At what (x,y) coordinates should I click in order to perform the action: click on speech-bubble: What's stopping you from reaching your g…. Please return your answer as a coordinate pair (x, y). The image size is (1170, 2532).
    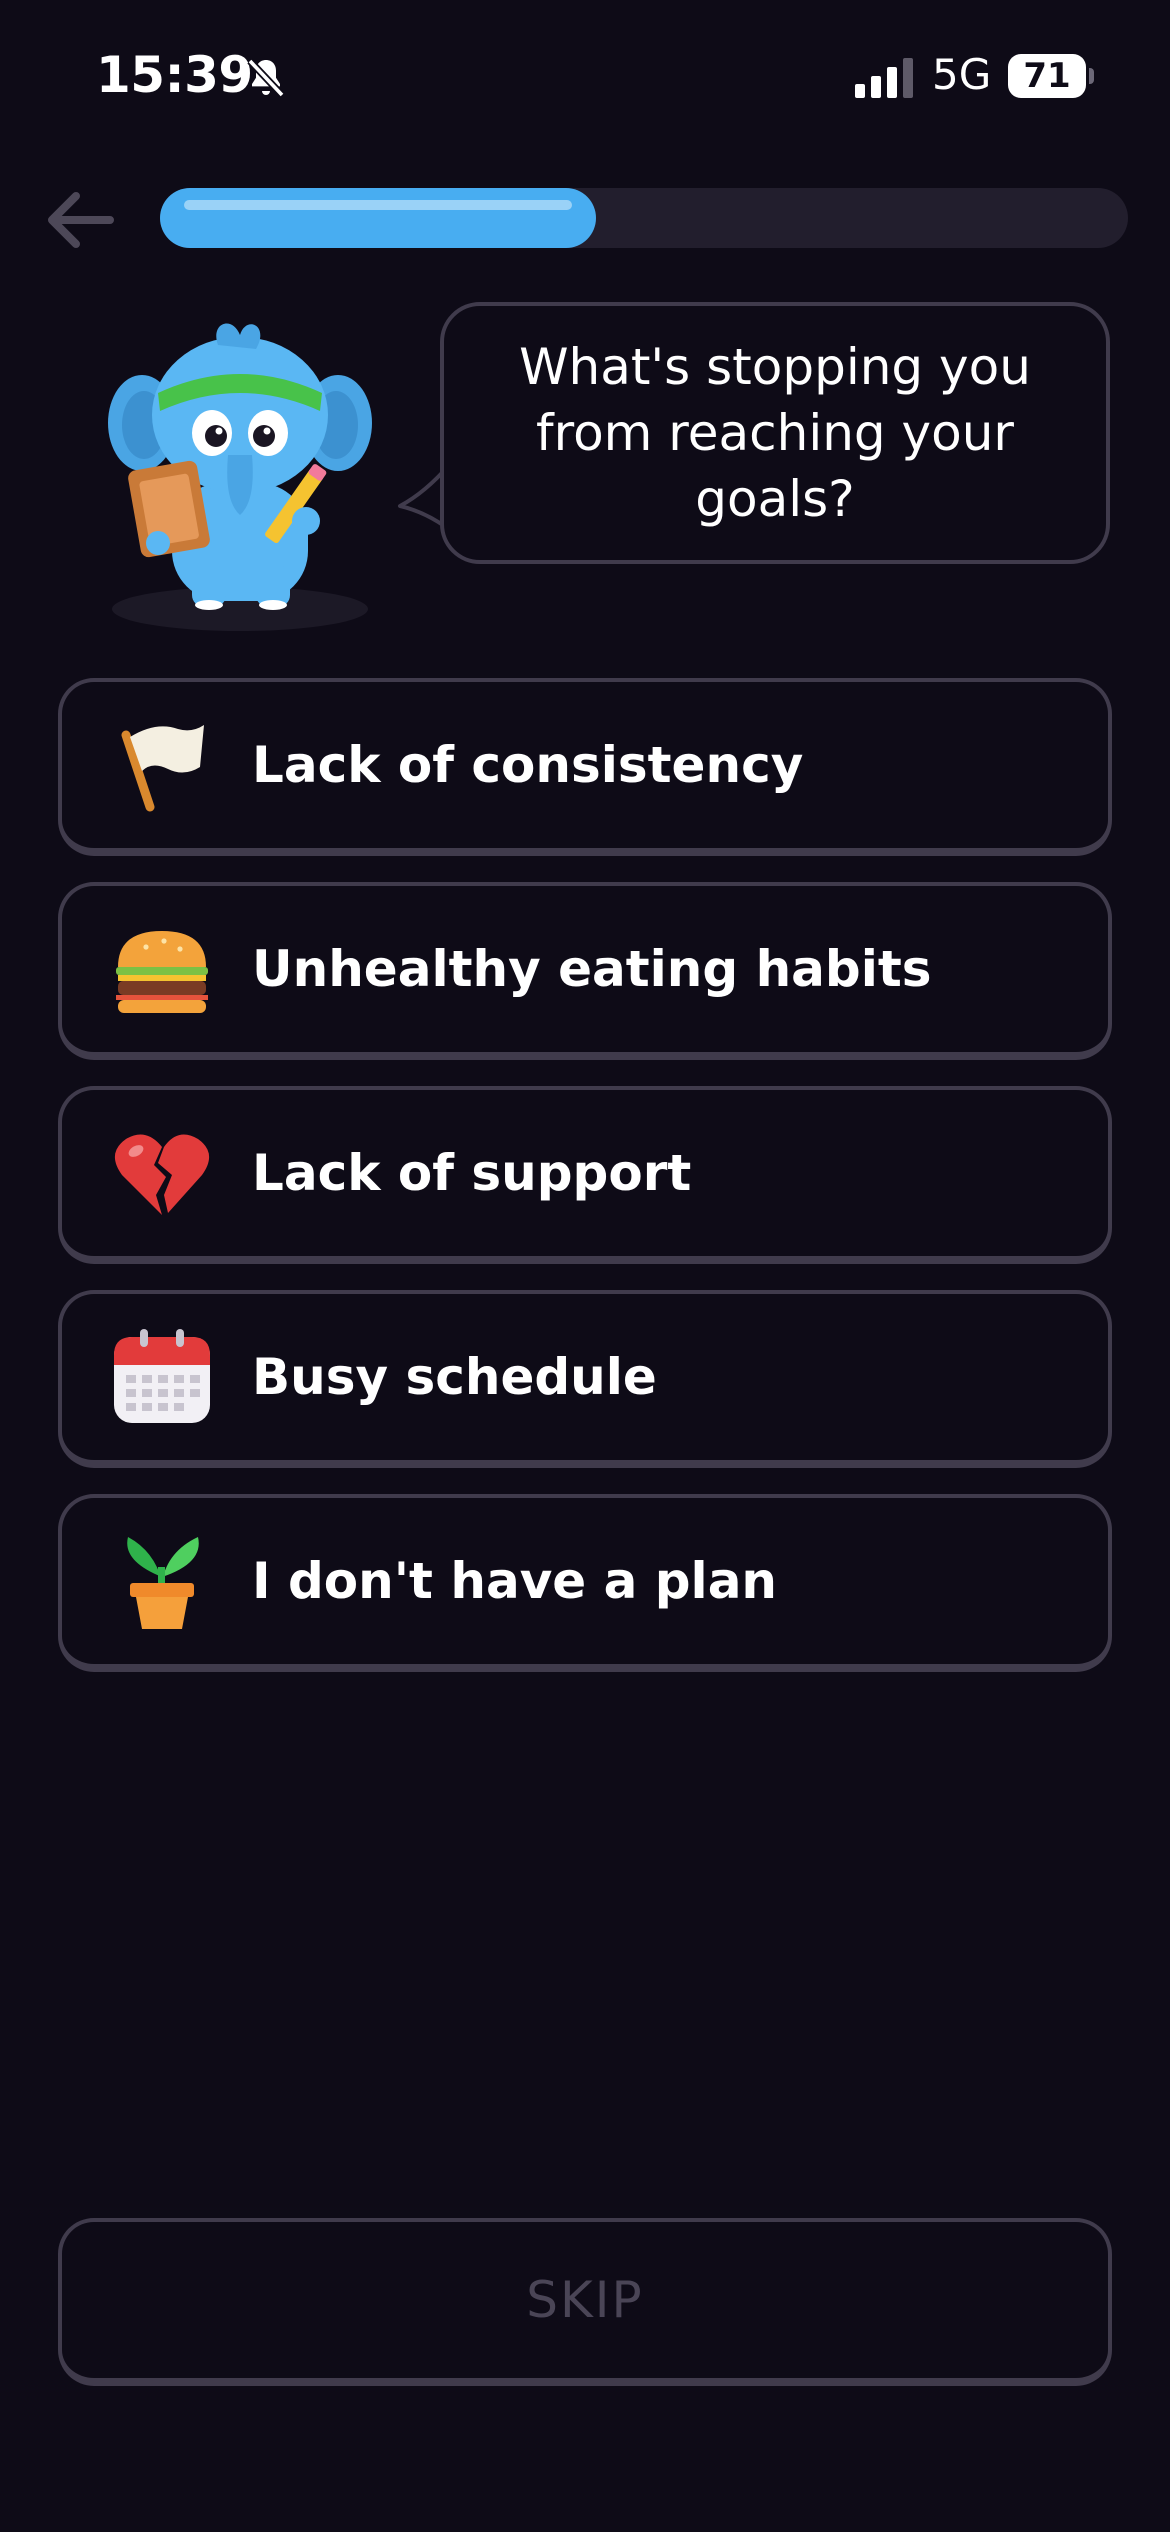
    Looking at the image, I should click on (775, 433).